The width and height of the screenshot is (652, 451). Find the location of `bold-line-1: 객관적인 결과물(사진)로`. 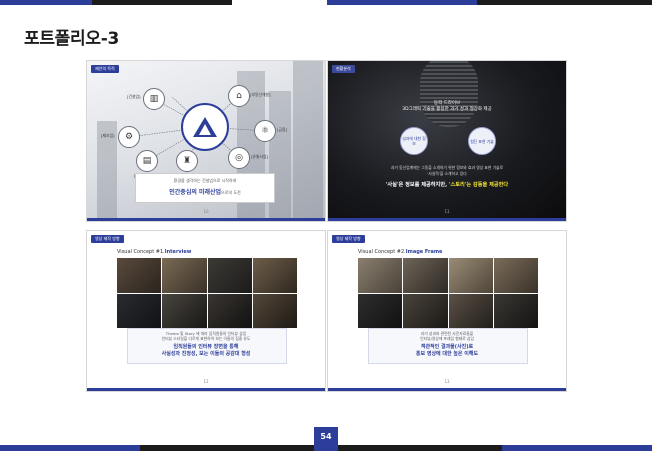

bold-line-1: 객관적인 결과물(사진)로 is located at coordinates (447, 347).